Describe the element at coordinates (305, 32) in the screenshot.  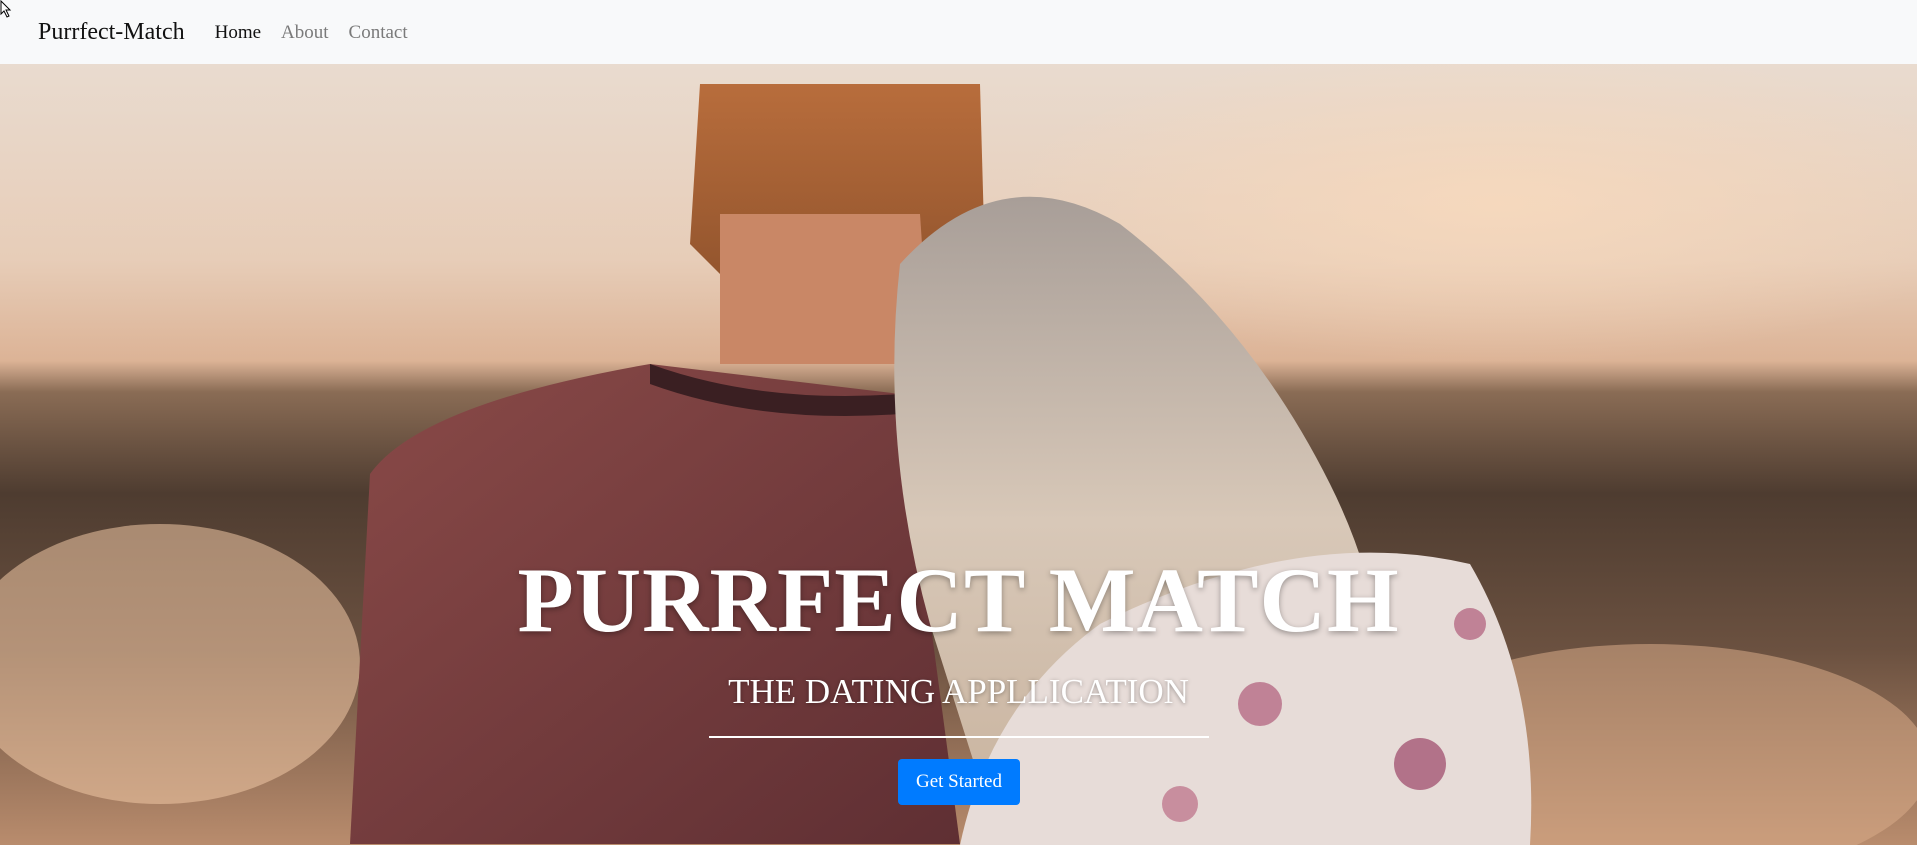
I see `nav-about-link: About` at that location.